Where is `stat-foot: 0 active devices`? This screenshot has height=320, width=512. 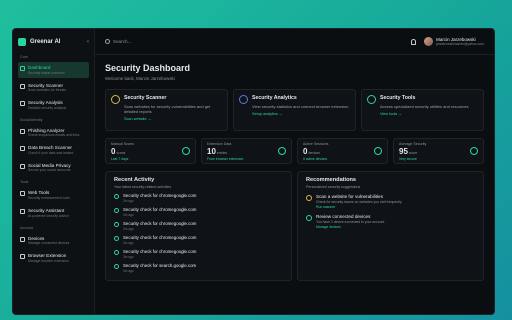 stat-foot: 0 active devices is located at coordinates (315, 159).